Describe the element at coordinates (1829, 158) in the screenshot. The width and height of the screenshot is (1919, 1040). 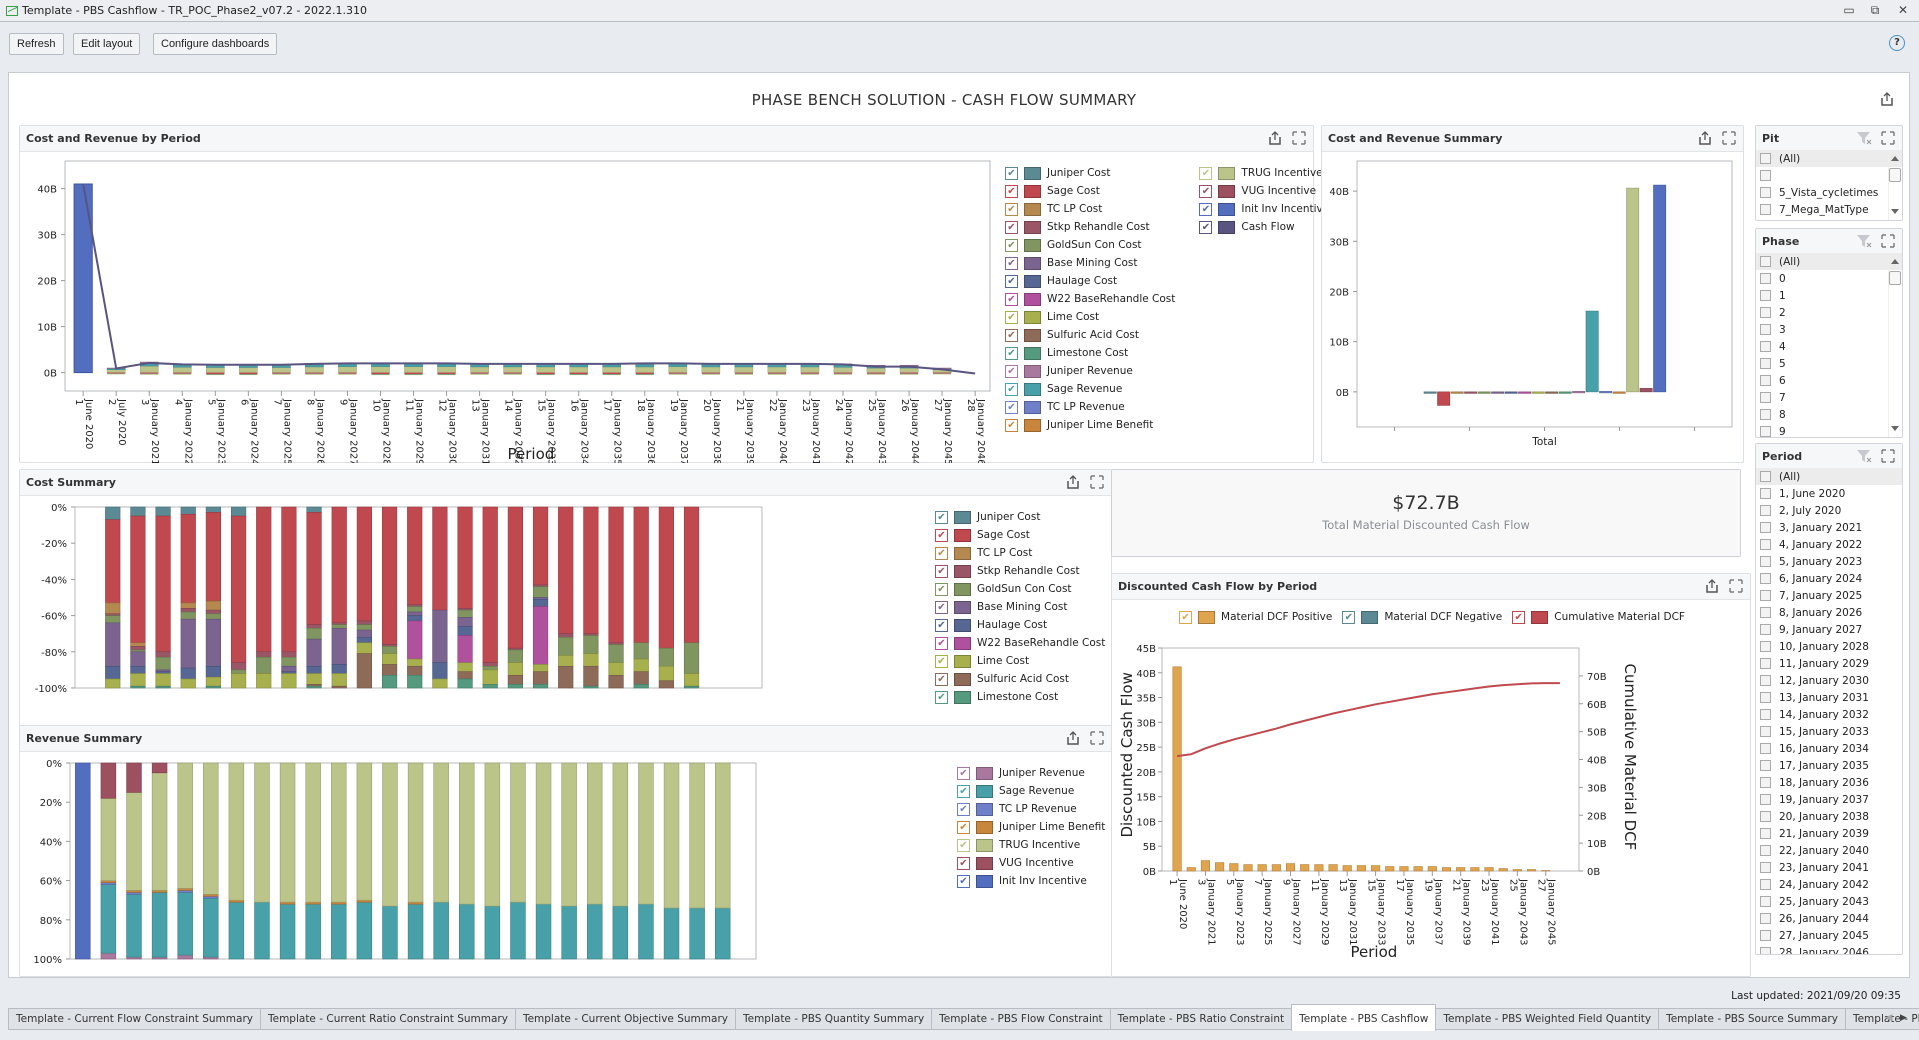
I see `filter-item: (All)` at that location.